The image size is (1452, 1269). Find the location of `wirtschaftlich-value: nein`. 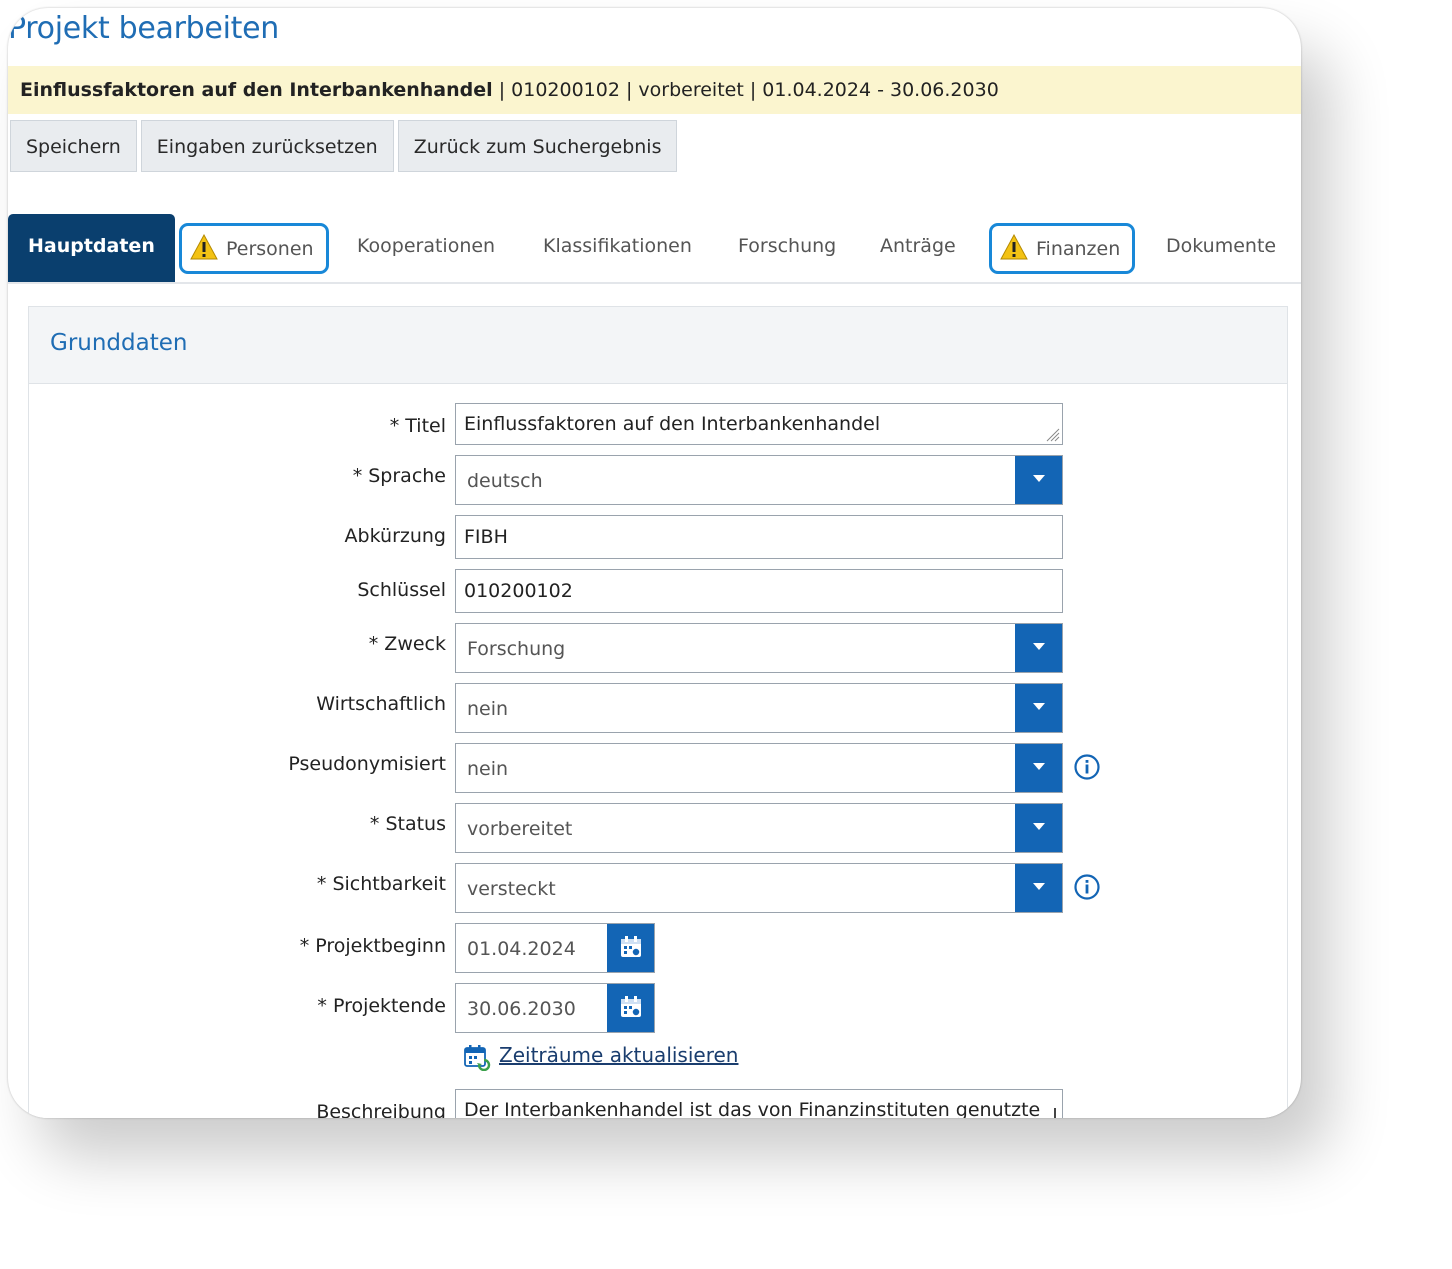

wirtschaftlich-value: nein is located at coordinates (488, 709).